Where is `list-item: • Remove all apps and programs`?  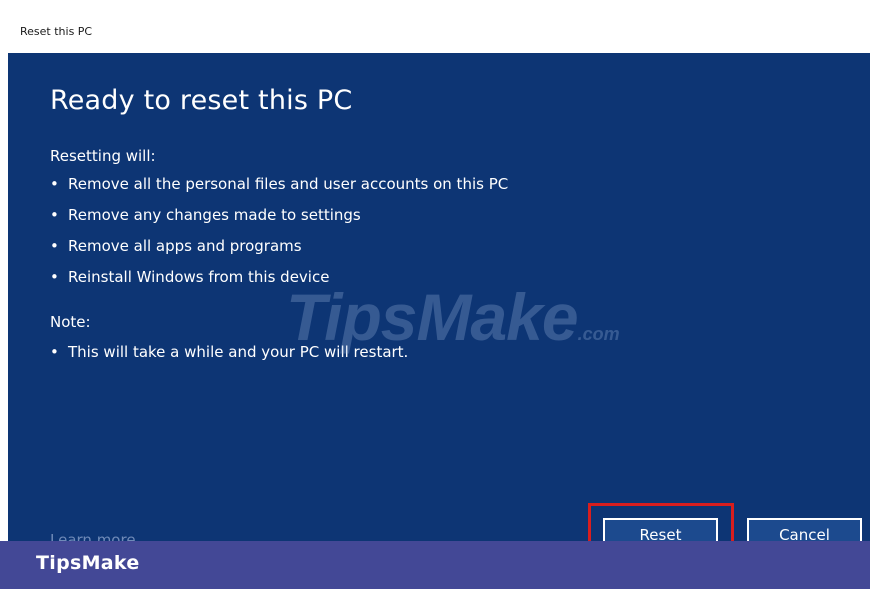
list-item: • Remove all apps and programs is located at coordinates (279, 252).